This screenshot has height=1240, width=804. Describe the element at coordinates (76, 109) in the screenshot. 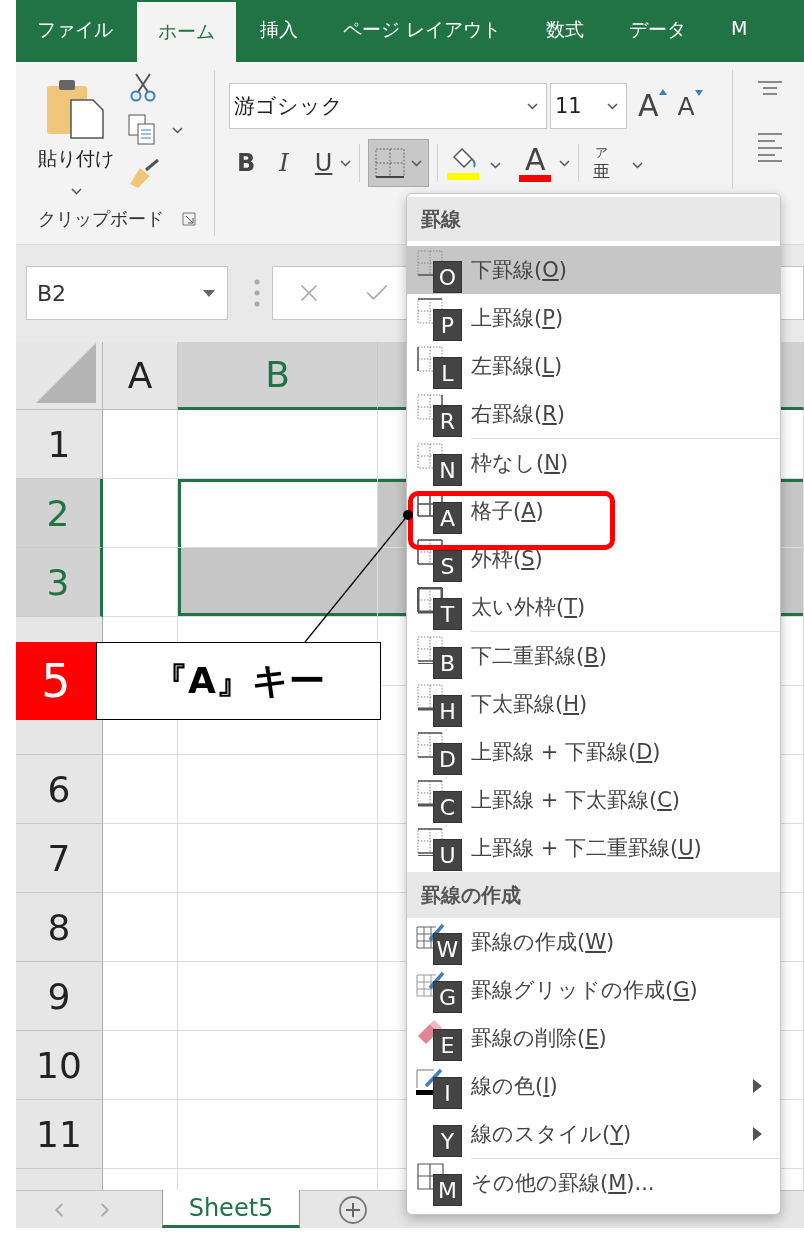

I see `clipboard-icon` at that location.